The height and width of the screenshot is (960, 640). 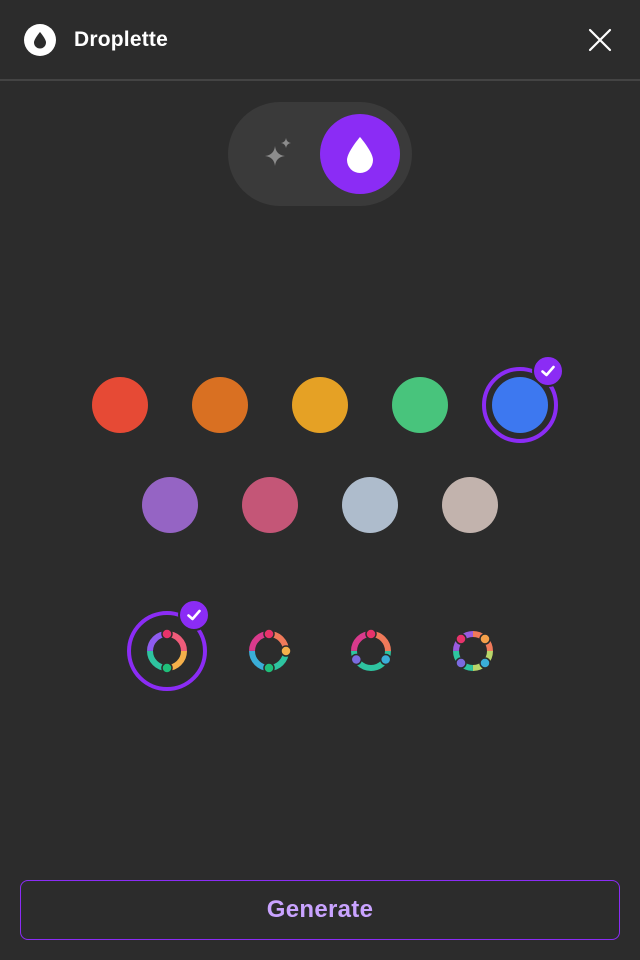 What do you see at coordinates (520, 405) in the screenshot?
I see `color-swatch-fill` at bounding box center [520, 405].